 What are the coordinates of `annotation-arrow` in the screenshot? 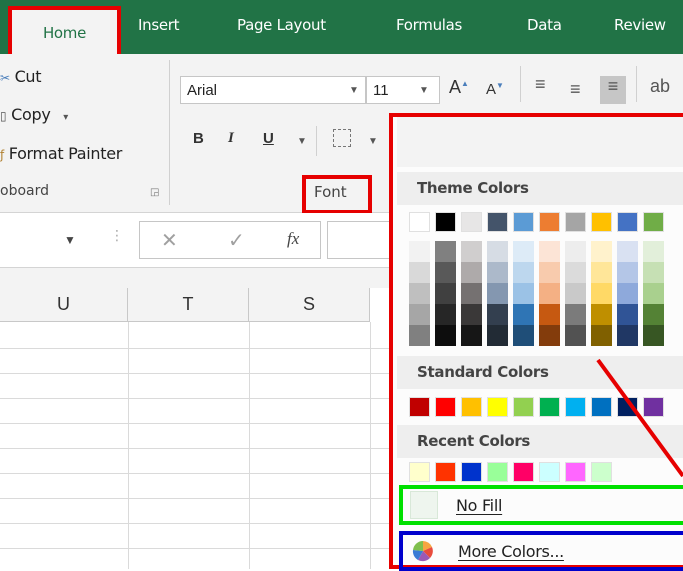 It's located at (639, 418).